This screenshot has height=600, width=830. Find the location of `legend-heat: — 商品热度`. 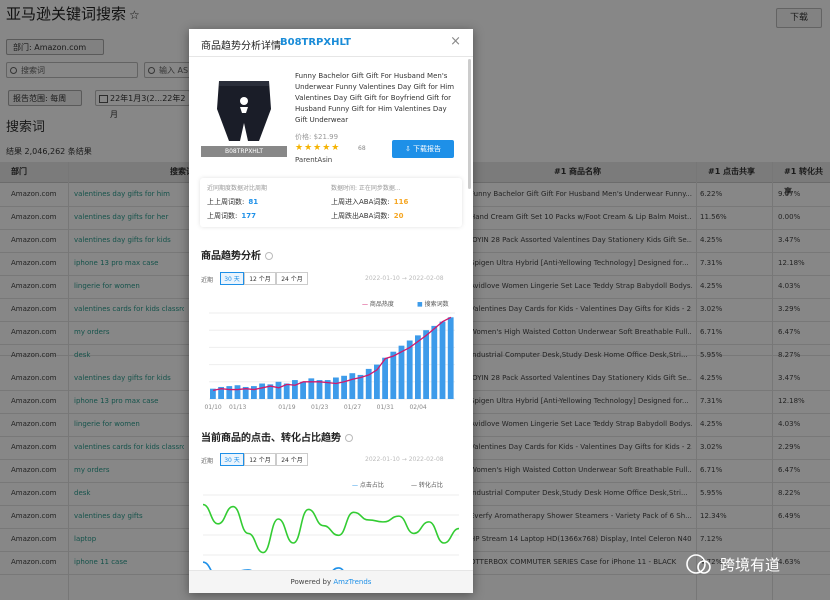

legend-heat: — 商品热度 is located at coordinates (378, 304).